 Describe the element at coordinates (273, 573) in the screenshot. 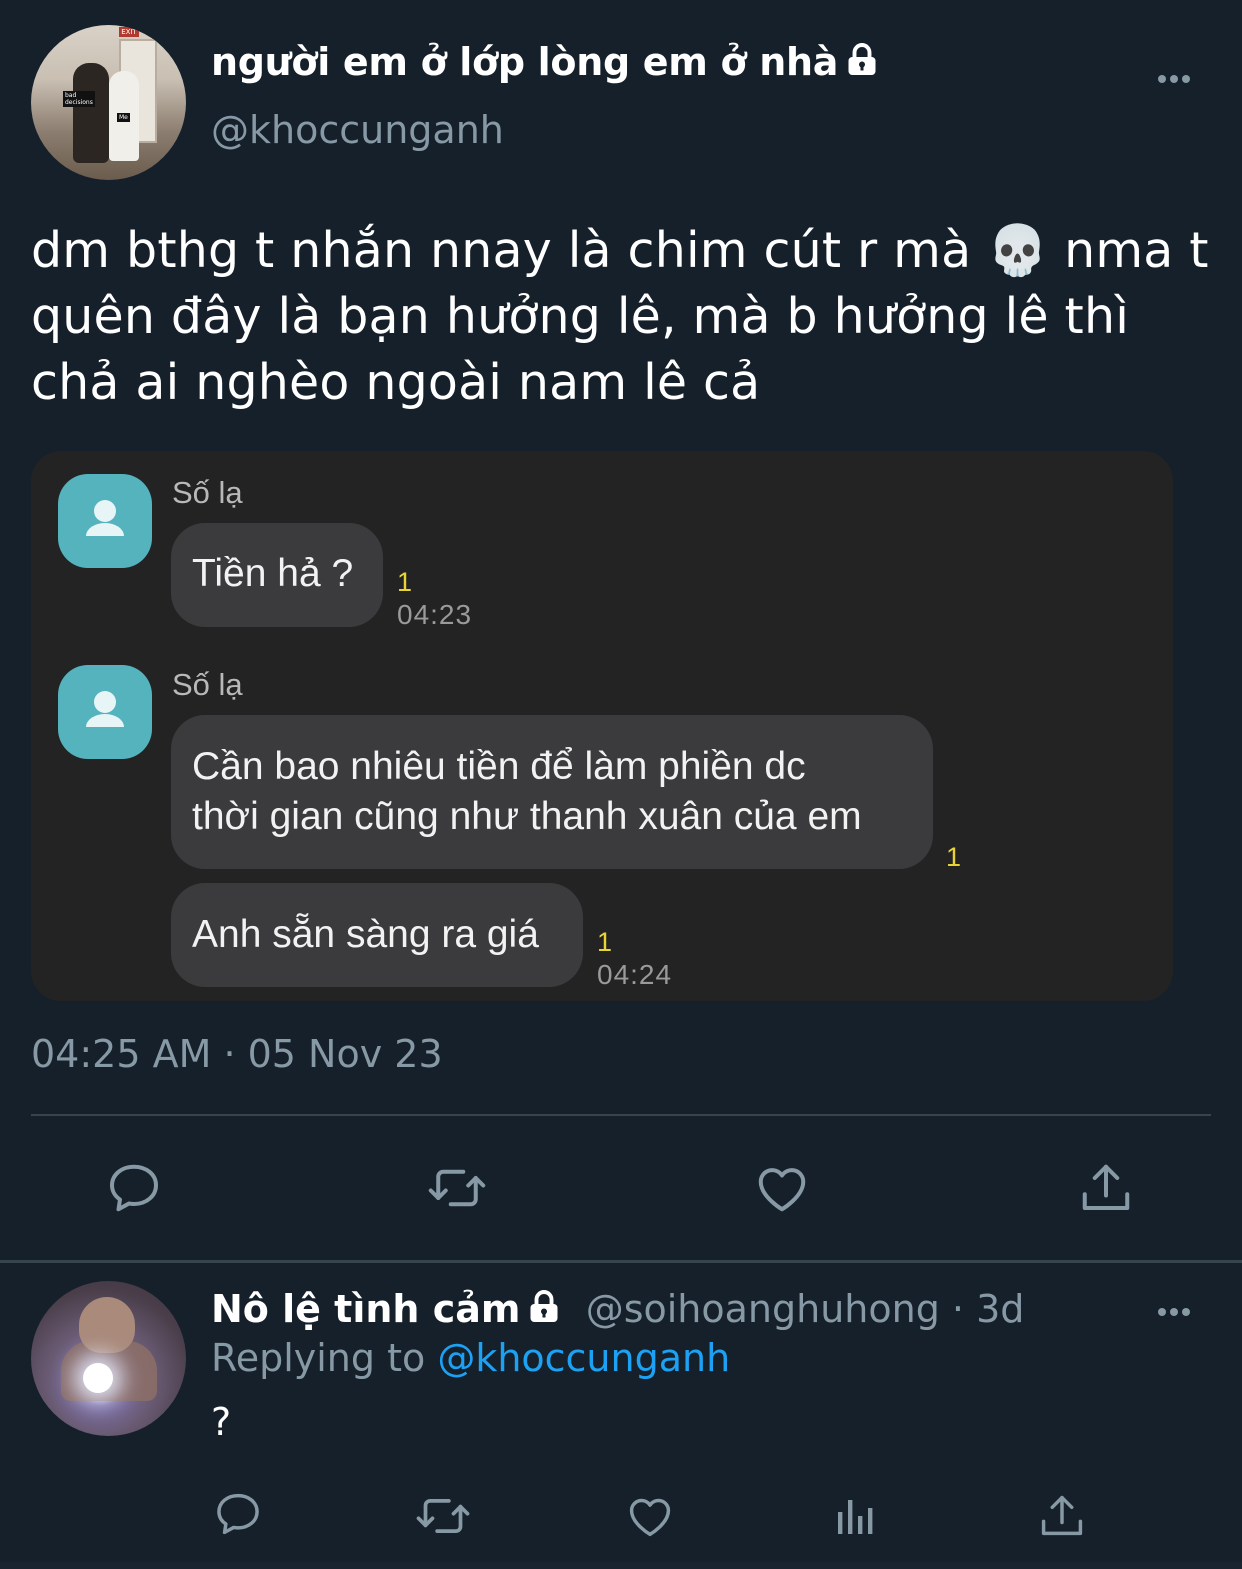

I see `message-text: Tiền hả ?` at that location.